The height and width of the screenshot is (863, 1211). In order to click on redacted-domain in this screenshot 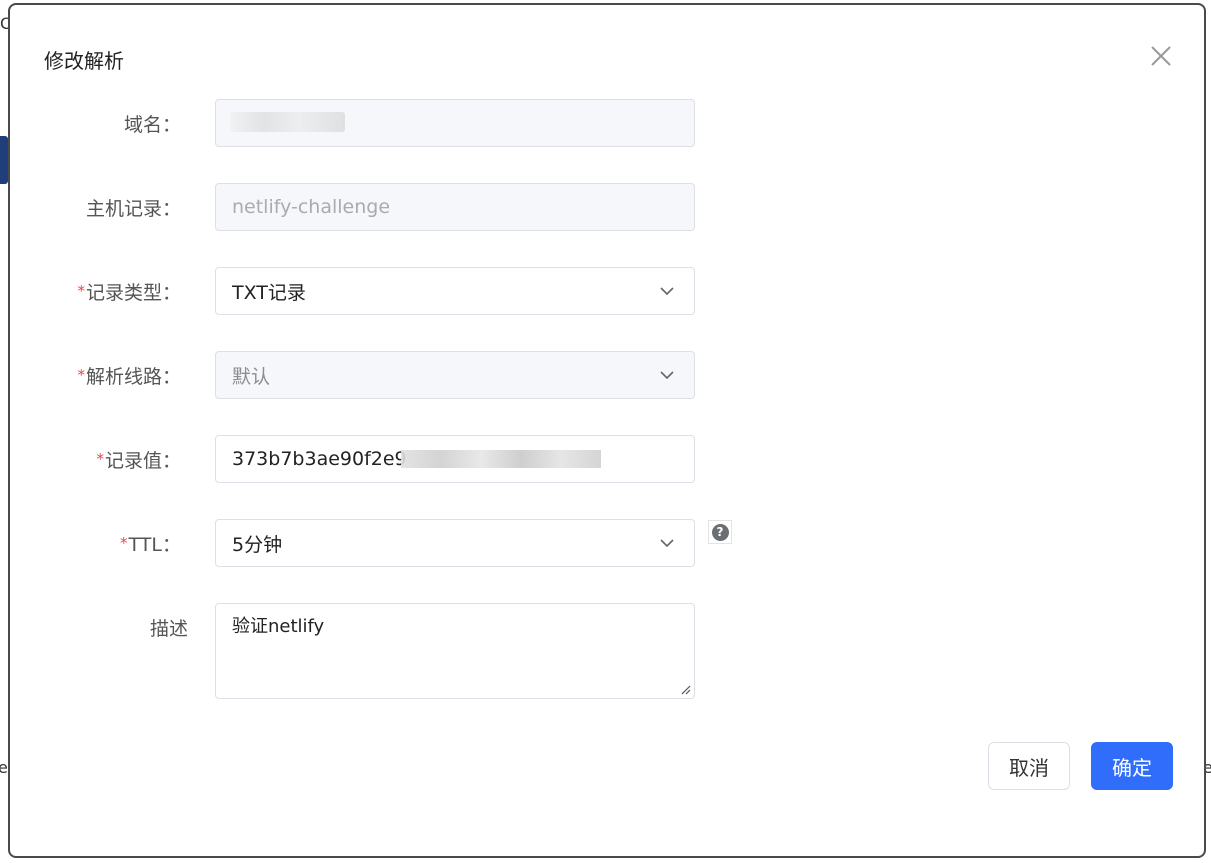, I will do `click(287, 122)`.